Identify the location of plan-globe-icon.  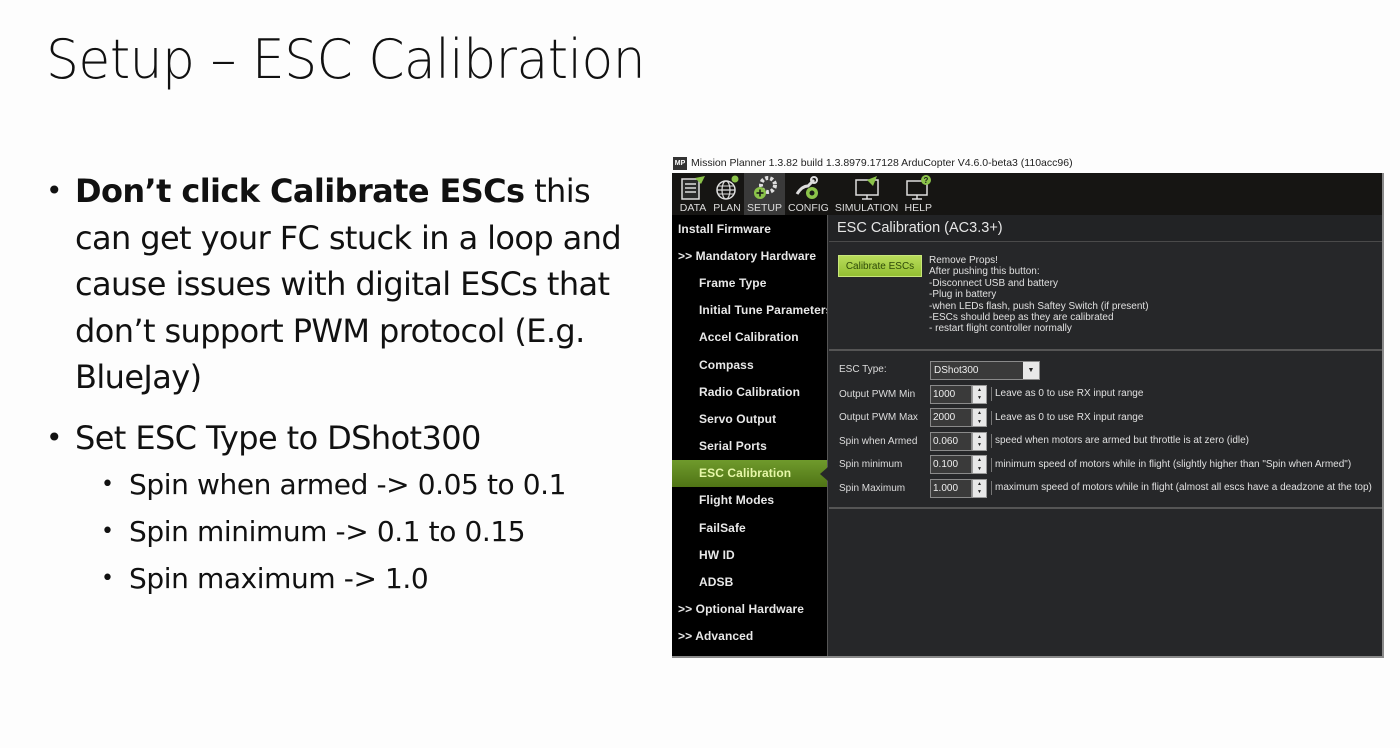
(727, 187).